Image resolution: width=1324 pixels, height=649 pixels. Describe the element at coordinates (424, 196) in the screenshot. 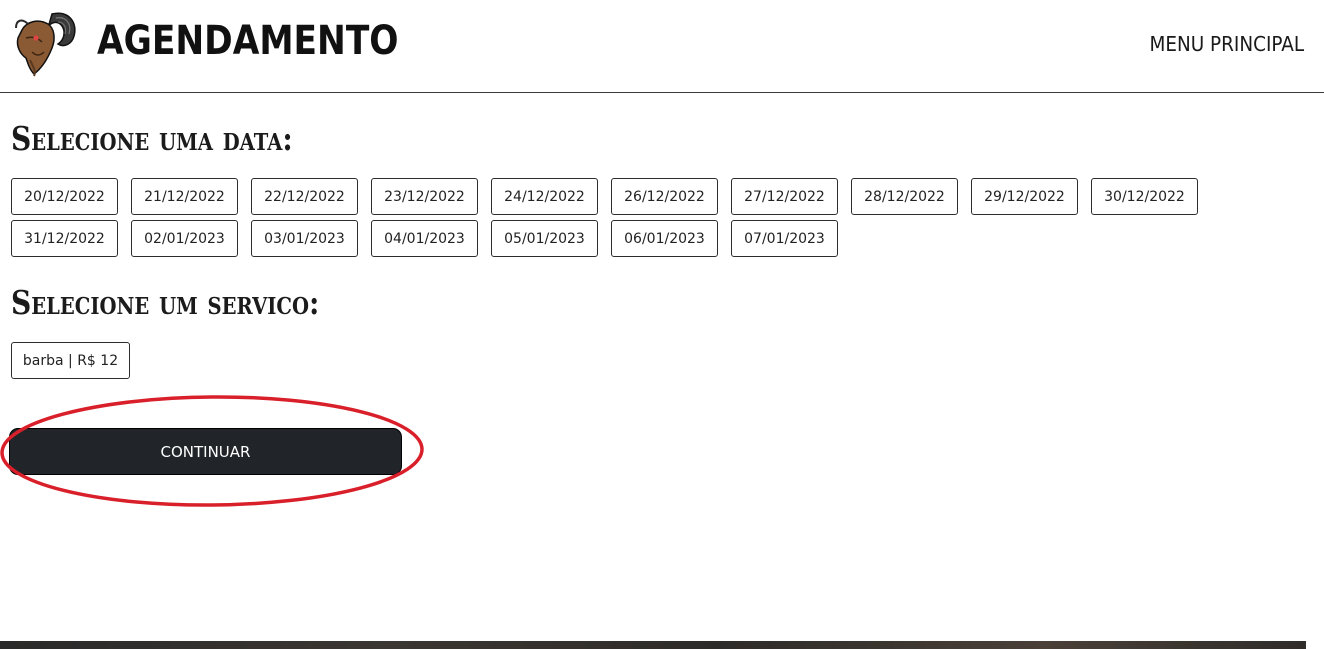

I see `date-option: 23/12/2022` at that location.